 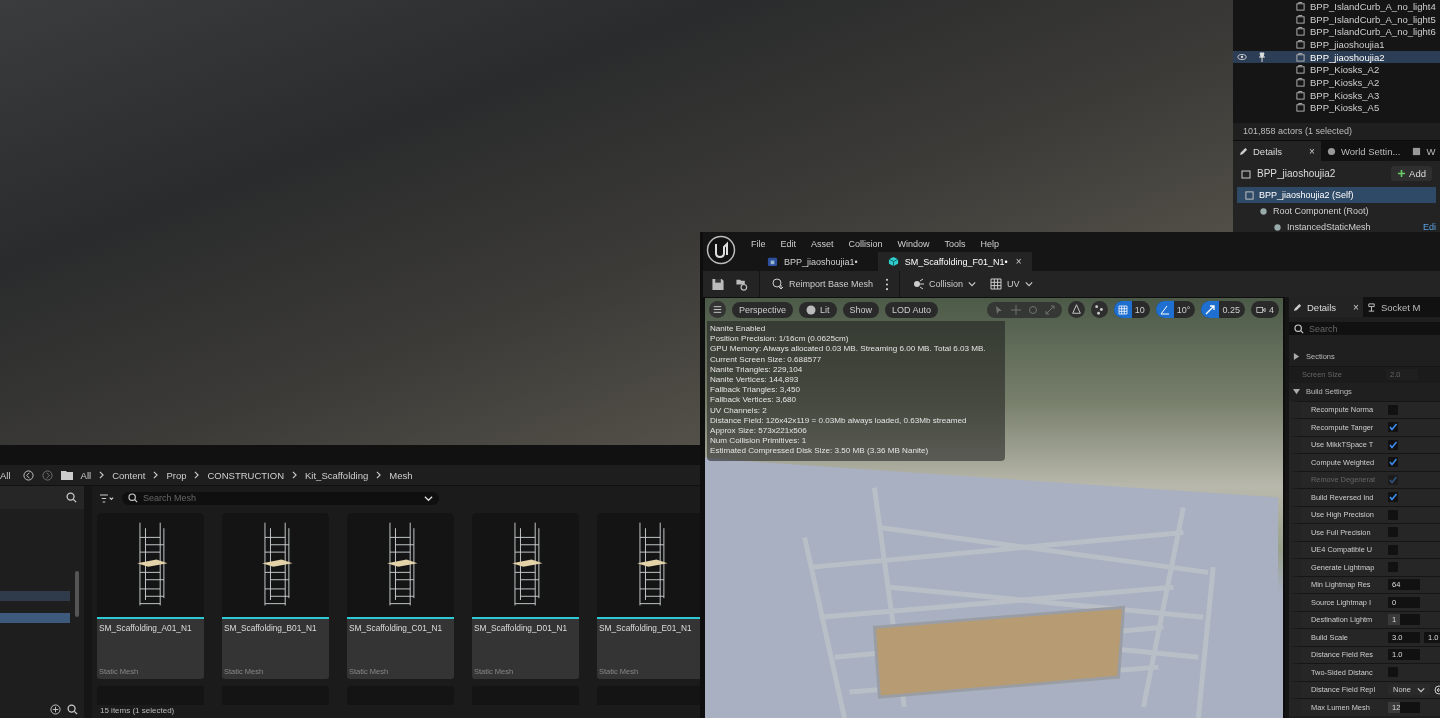 I want to click on filter-icon, so click(x=107, y=498).